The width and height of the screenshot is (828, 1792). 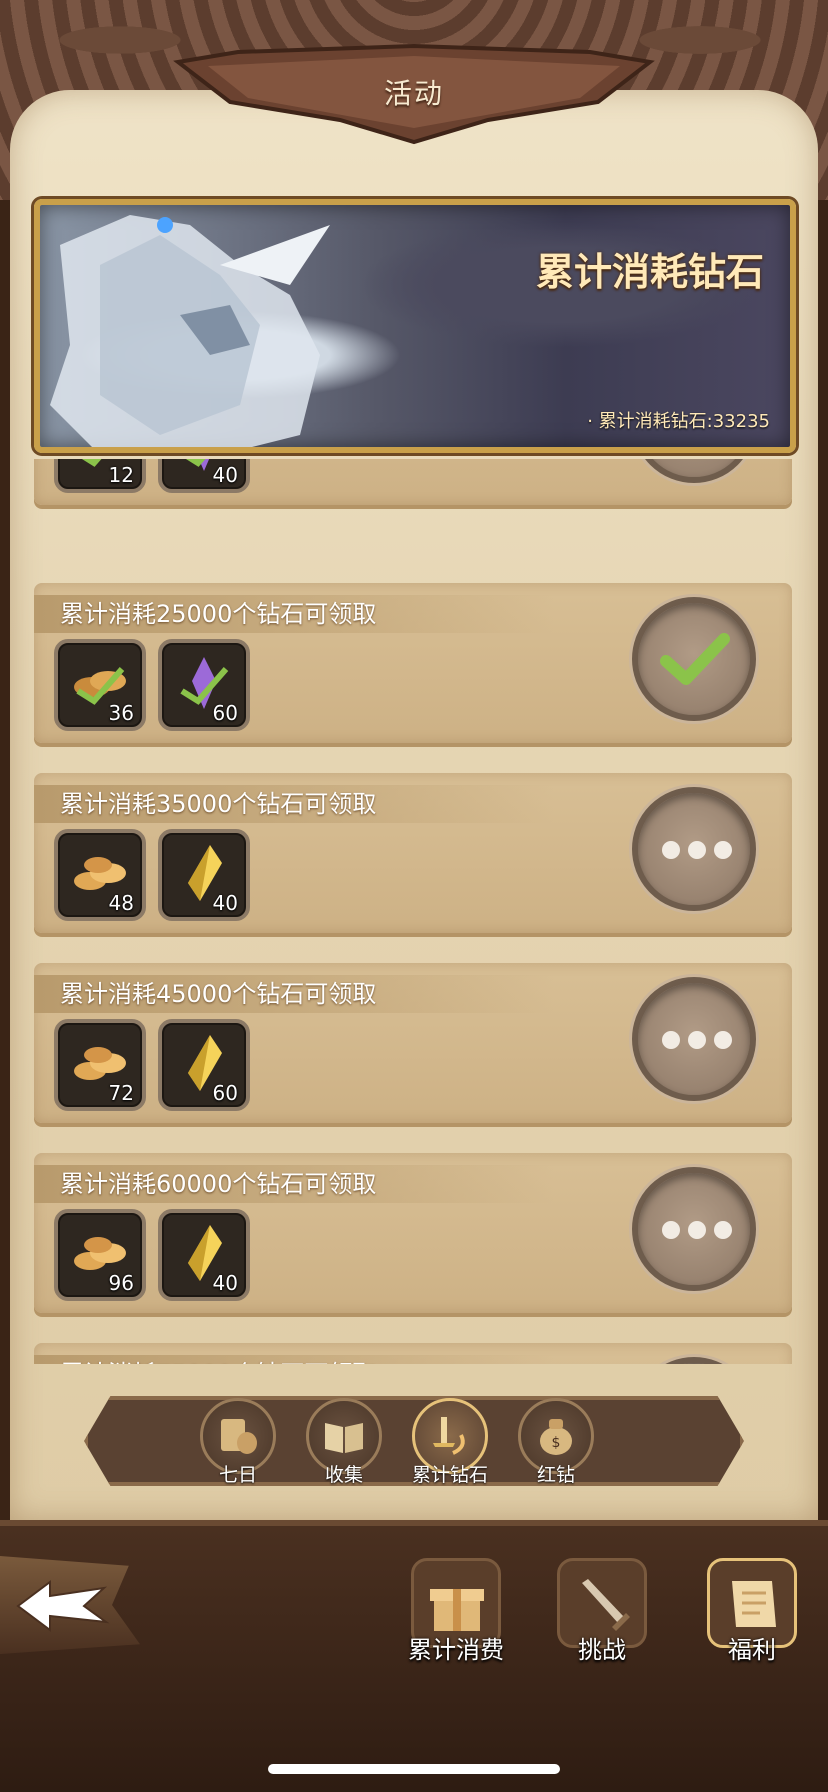 What do you see at coordinates (121, 475) in the screenshot?
I see `item-quantity: 12` at bounding box center [121, 475].